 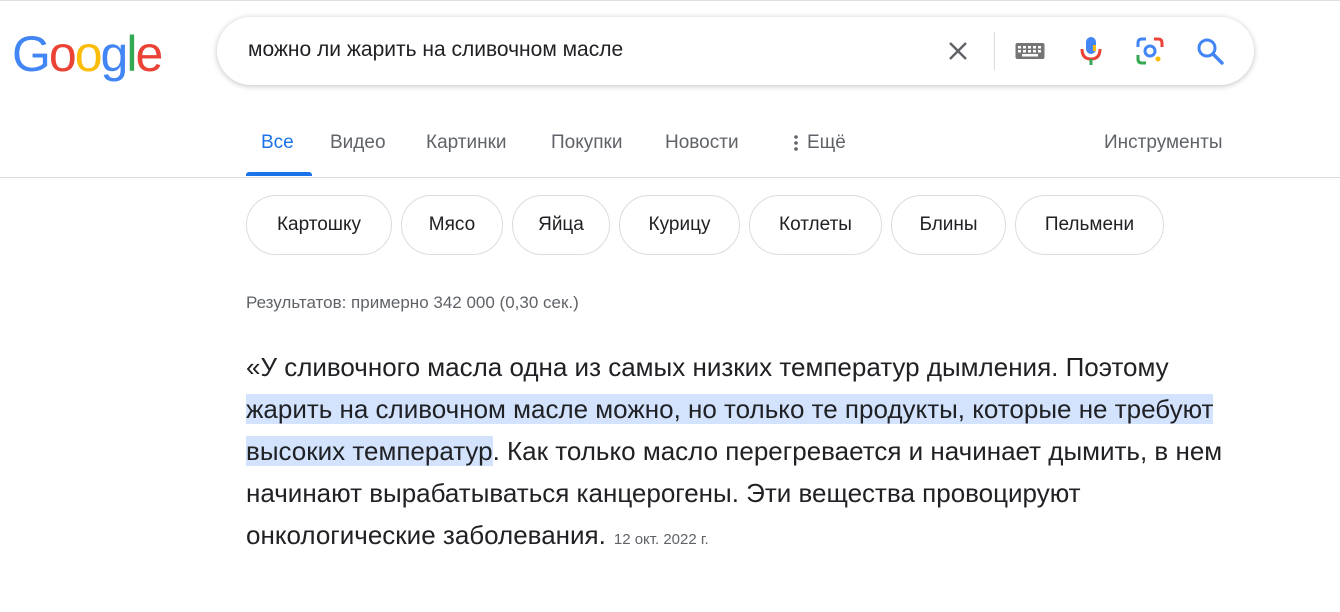 I want to click on tabs-divider, so click(x=670, y=177).